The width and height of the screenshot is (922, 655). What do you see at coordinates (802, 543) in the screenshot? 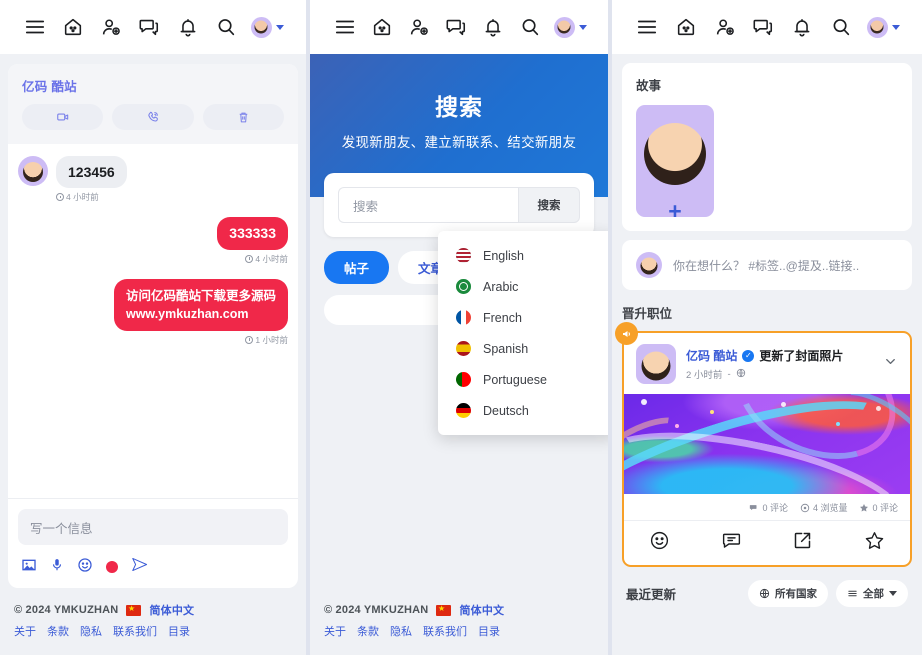
I see `share-icon` at bounding box center [802, 543].